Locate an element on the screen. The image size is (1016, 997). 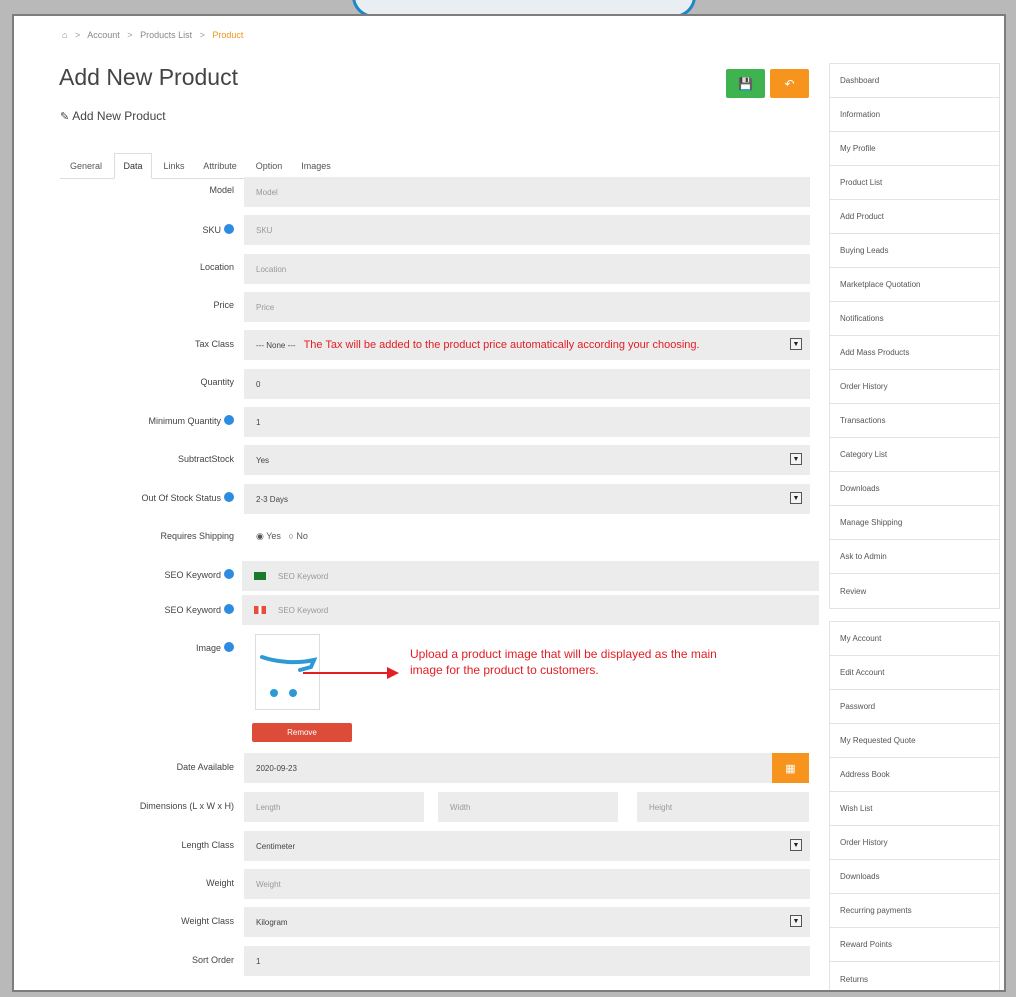
breadcrumb: ⌂ > Account > Products List > Product is located at coordinates (152, 35).